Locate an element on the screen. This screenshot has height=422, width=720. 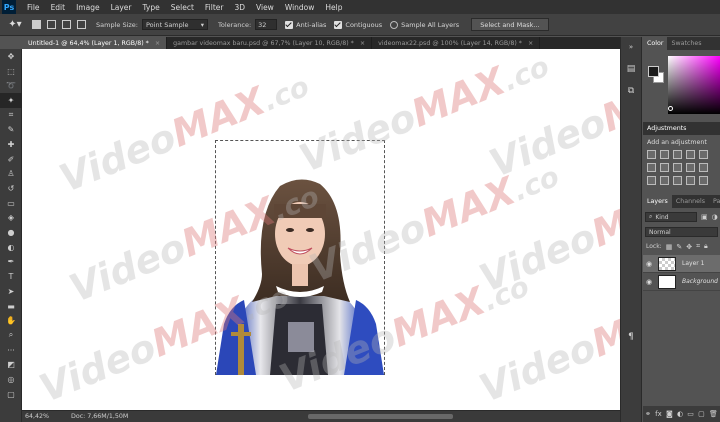
healing-brush-tool-icon: ✚ is located at coordinates (11, 144).